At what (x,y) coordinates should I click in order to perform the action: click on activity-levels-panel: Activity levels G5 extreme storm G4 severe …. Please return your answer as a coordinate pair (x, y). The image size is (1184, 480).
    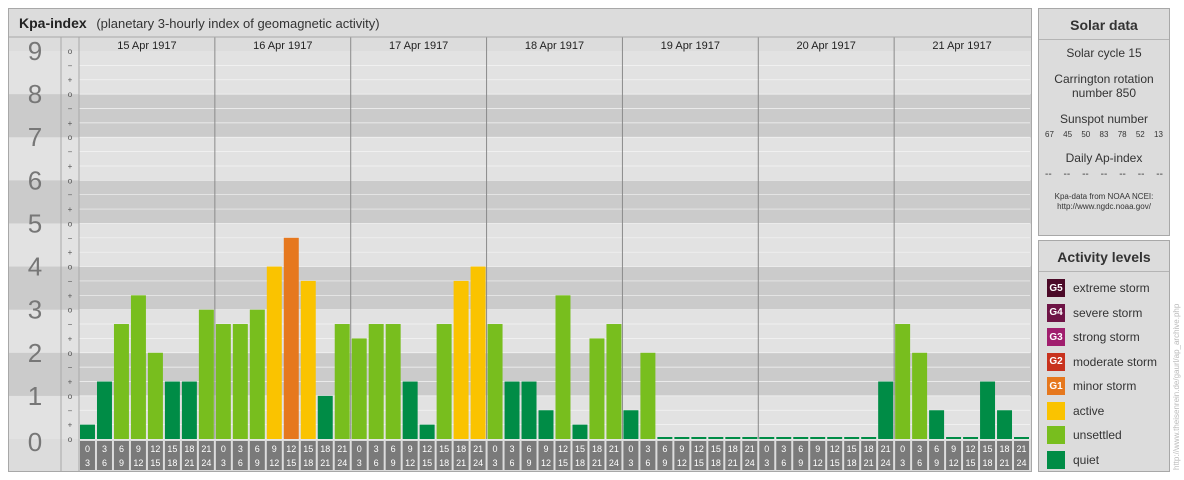
    Looking at the image, I should click on (1104, 356).